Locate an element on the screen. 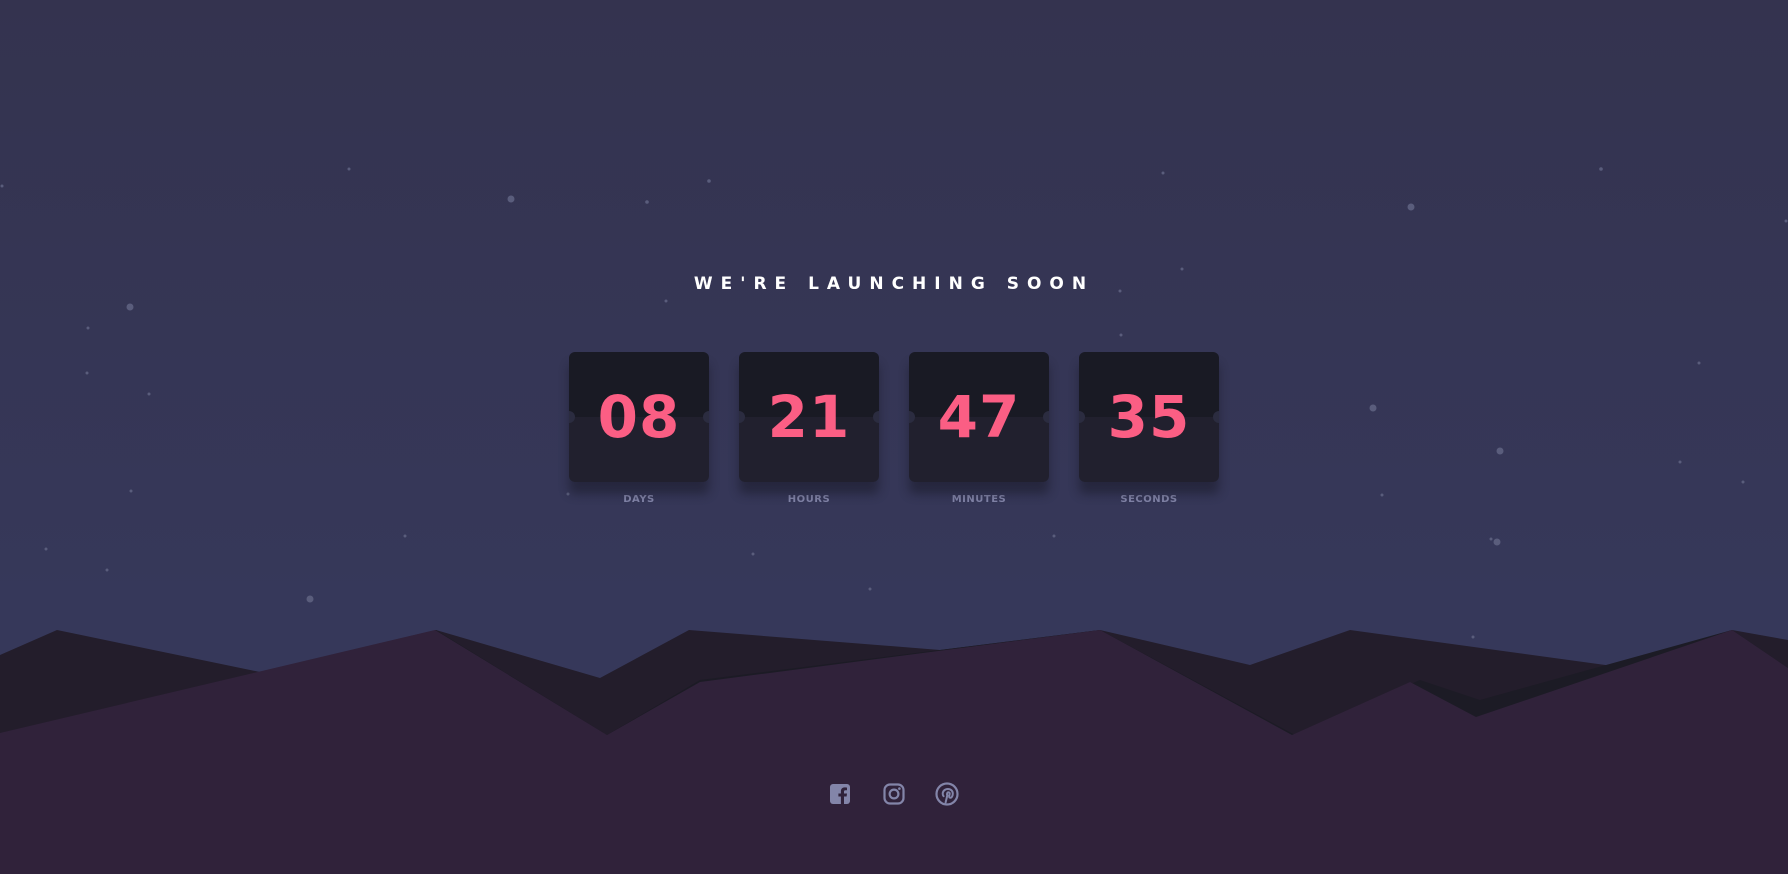 The image size is (1788, 874). page-title: WE'RE LAUNCHING SOON is located at coordinates (894, 284).